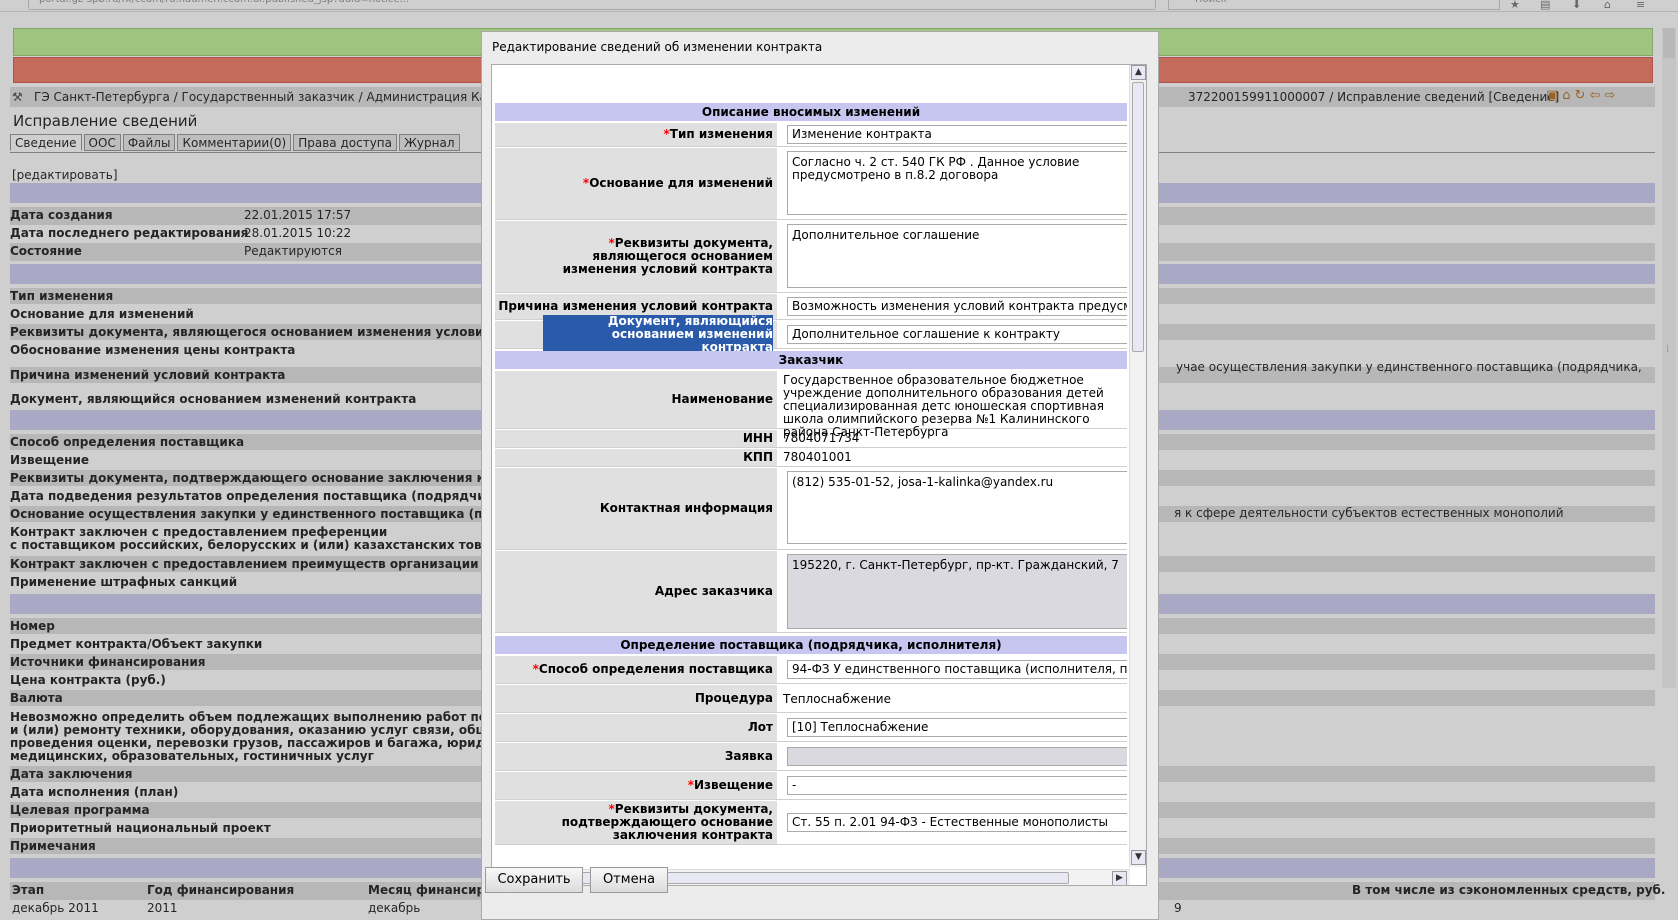 Image resolution: width=1678 pixels, height=920 pixels. What do you see at coordinates (811, 360) in the screenshot?
I see `section-customer: Заказчик` at bounding box center [811, 360].